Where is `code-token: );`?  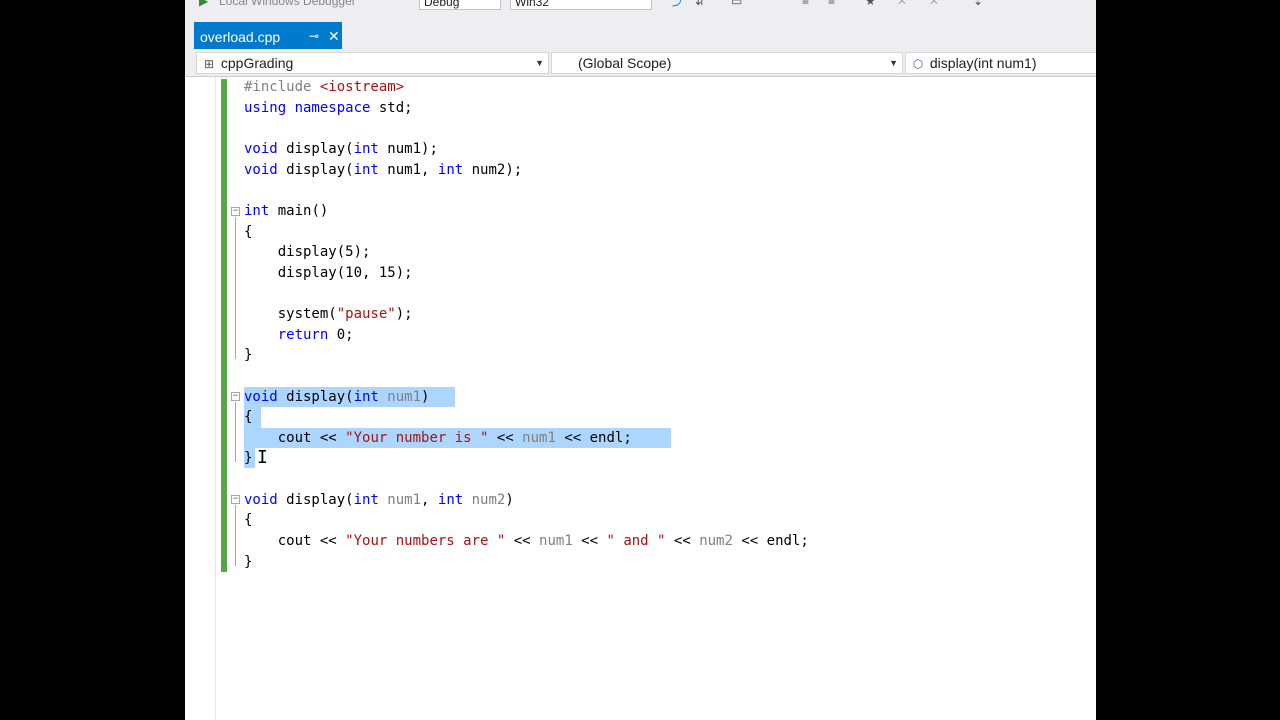
code-token: ); is located at coordinates (404, 314).